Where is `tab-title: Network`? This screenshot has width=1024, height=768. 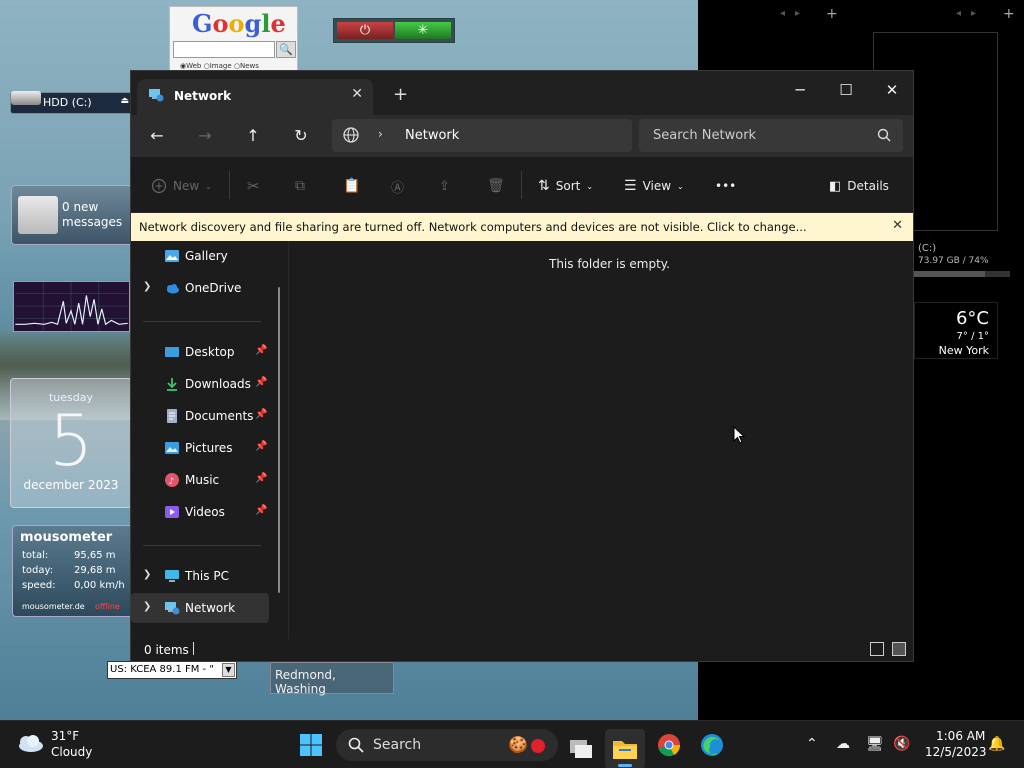
tab-title: Network is located at coordinates (203, 96).